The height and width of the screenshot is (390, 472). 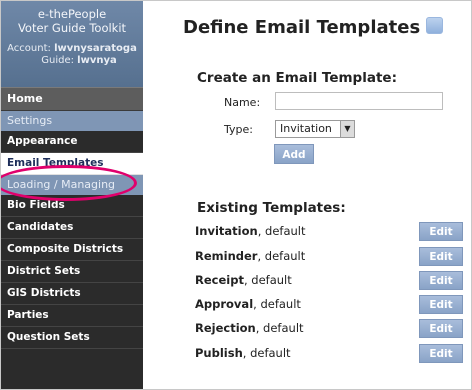 What do you see at coordinates (72, 28) in the screenshot?
I see `brand-subtitle: Voter Guide Toolkit` at bounding box center [72, 28].